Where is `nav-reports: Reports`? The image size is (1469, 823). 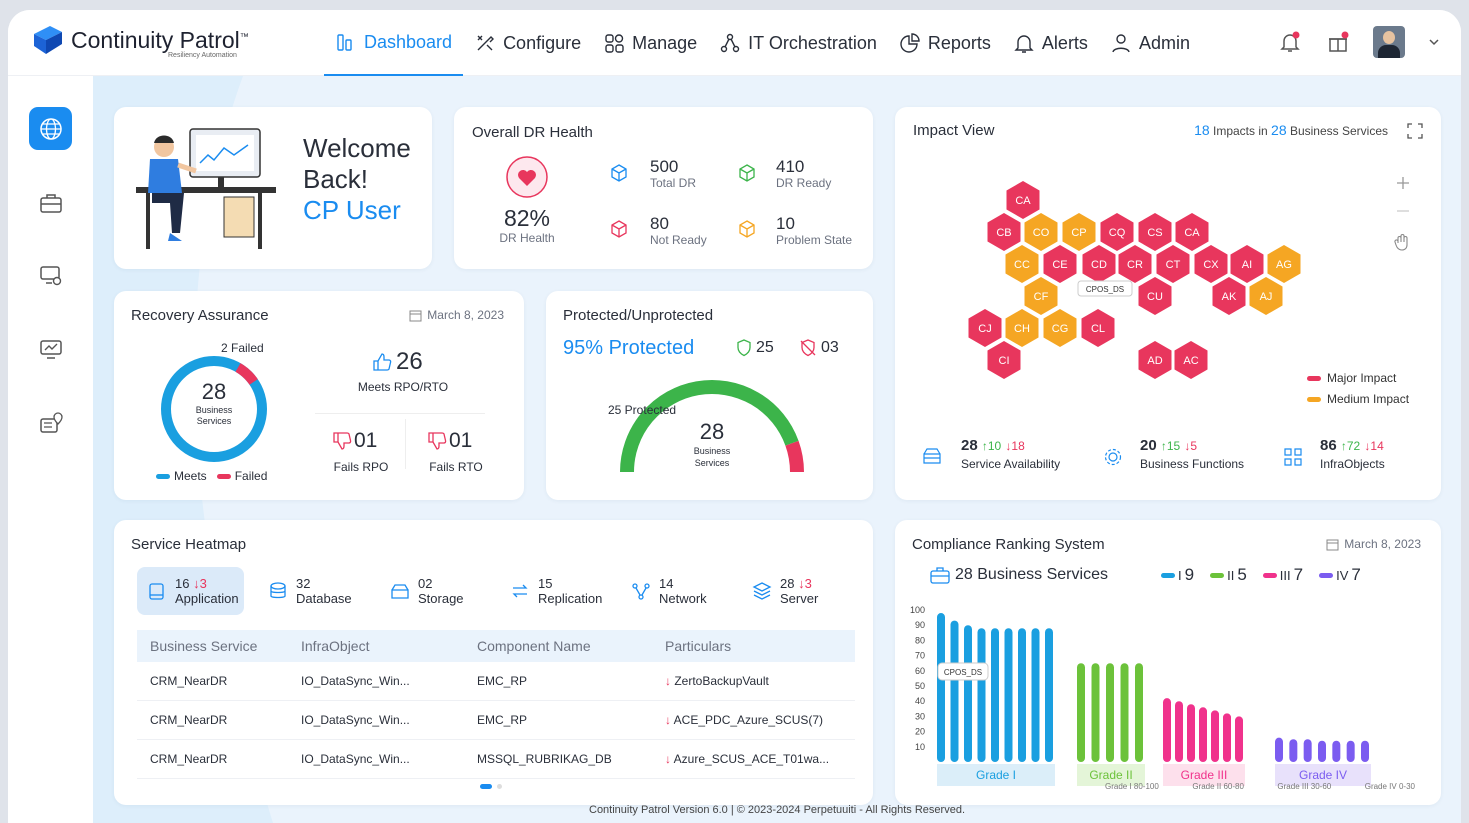 nav-reports: Reports is located at coordinates (945, 43).